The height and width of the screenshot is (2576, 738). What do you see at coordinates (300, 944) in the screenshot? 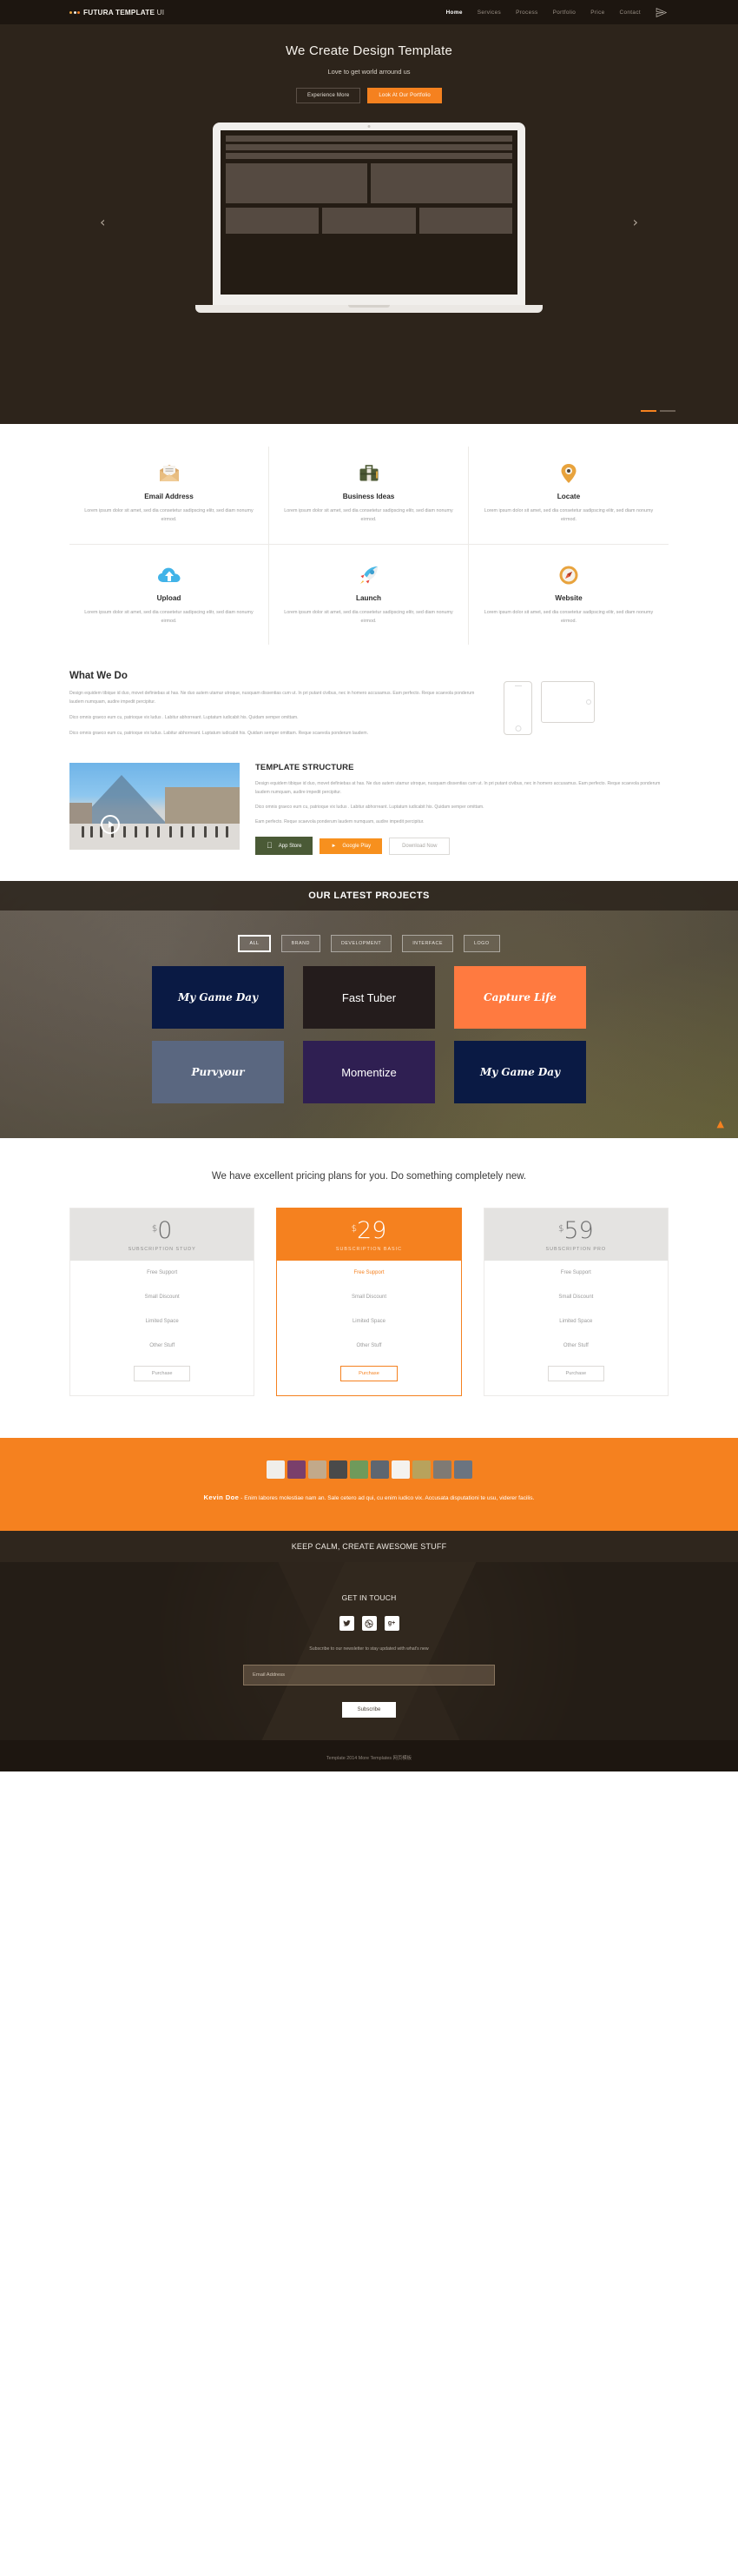
I see `filter-brand: BRAND` at bounding box center [300, 944].